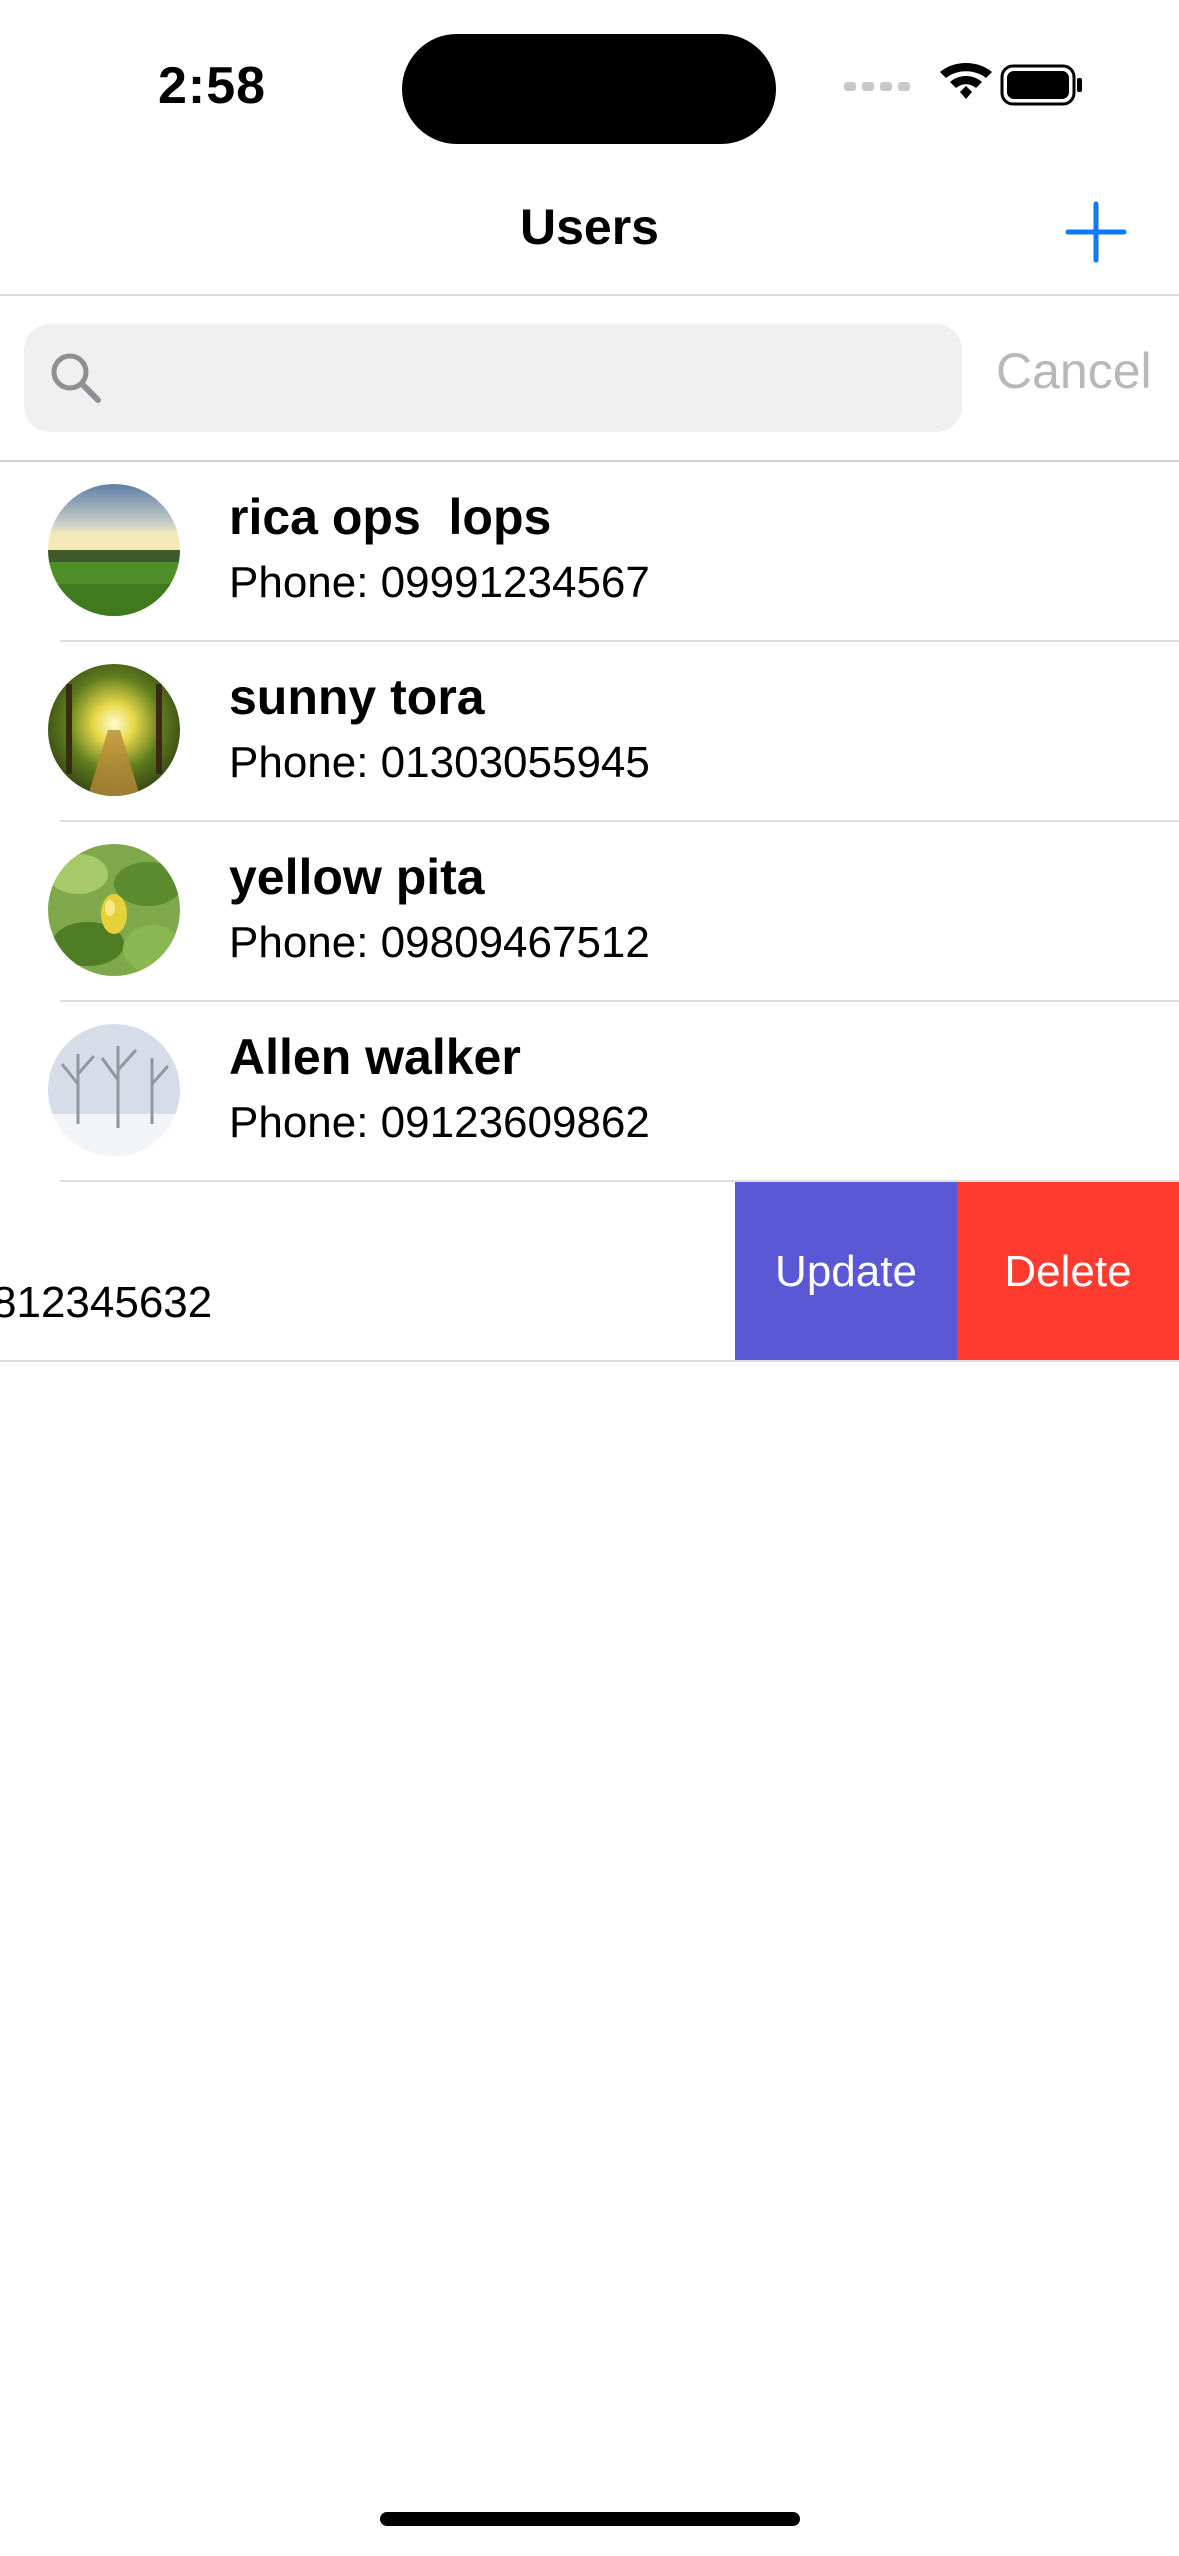 Image resolution: width=1179 pixels, height=2556 pixels. Describe the element at coordinates (536, 379) in the screenshot. I see `search-input` at that location.